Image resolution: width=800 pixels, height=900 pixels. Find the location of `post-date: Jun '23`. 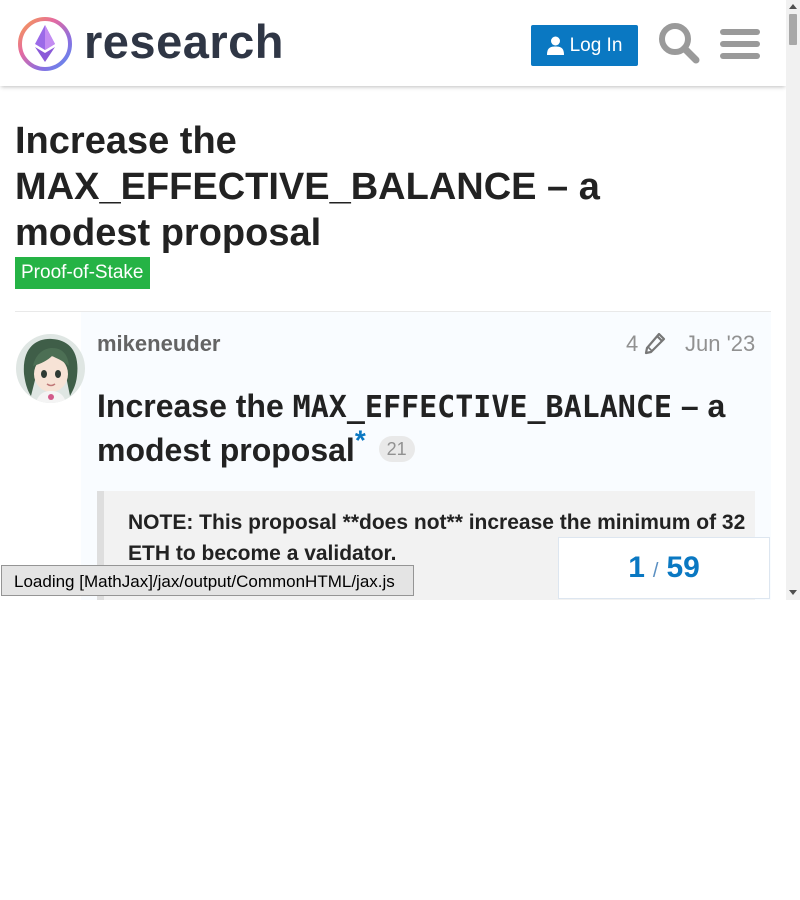

post-date: Jun '23 is located at coordinates (720, 344).